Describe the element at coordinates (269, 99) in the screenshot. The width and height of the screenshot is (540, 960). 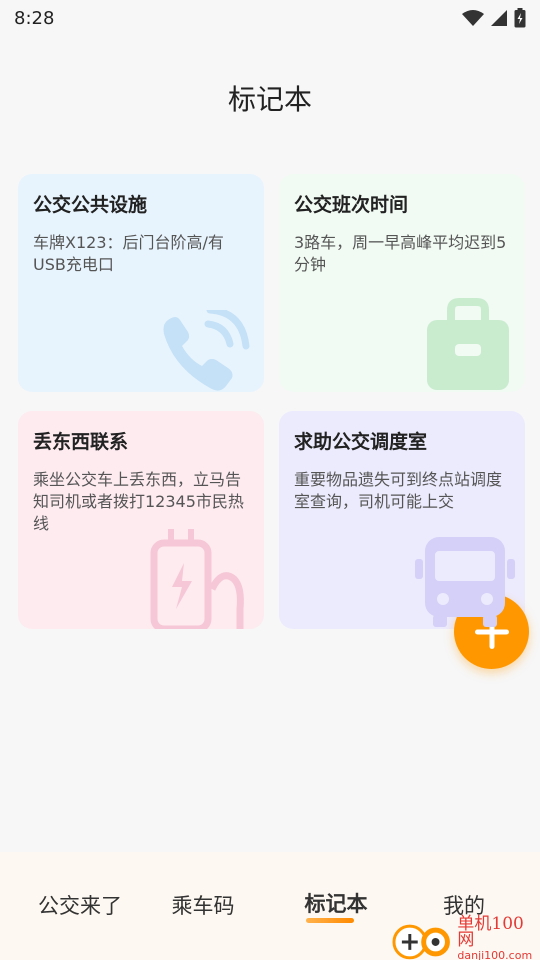
I see `page-title: 标记本` at that location.